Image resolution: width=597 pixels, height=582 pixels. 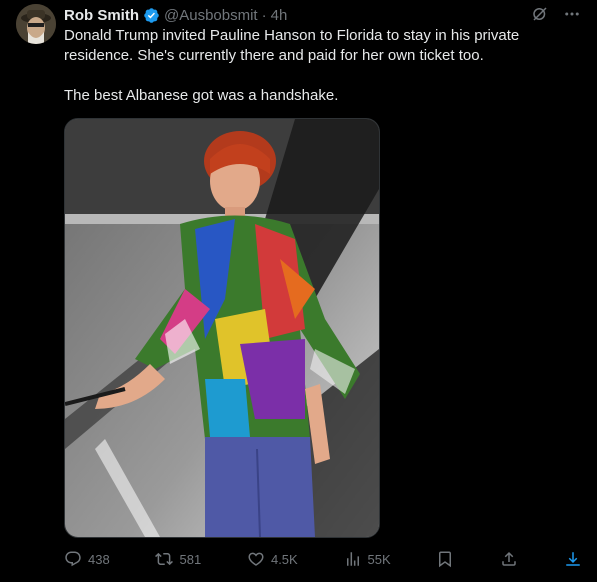 What do you see at coordinates (99, 559) in the screenshot?
I see `reply-count: 438` at bounding box center [99, 559].